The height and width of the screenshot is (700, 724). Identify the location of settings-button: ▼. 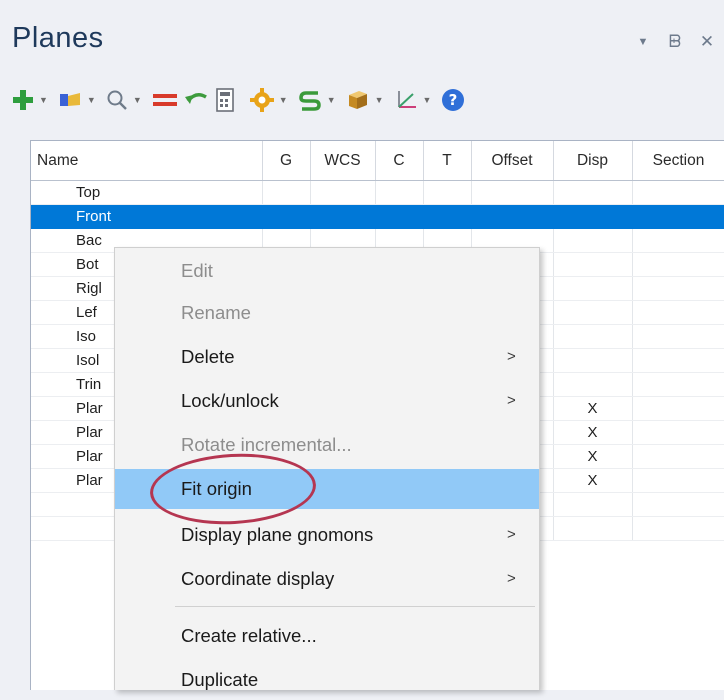
(270, 100).